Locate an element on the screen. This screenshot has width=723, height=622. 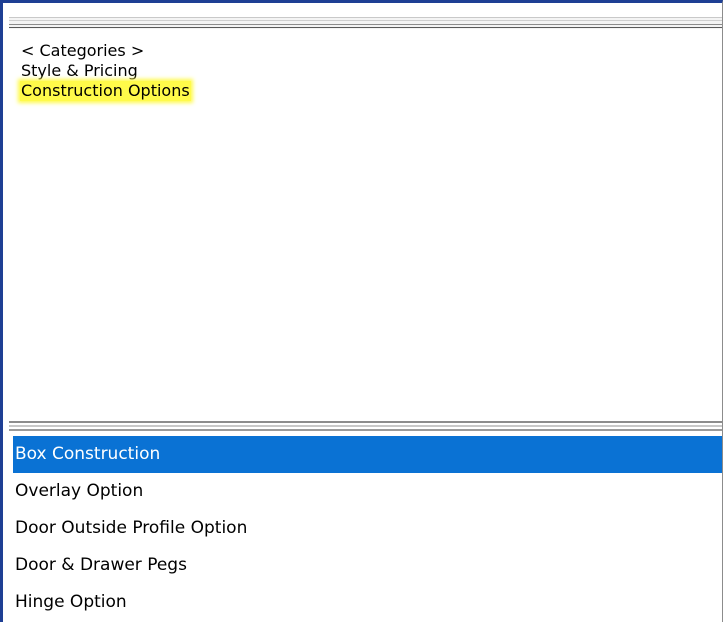
category-item-style-pricing: Style & Pricing is located at coordinates (106, 71).